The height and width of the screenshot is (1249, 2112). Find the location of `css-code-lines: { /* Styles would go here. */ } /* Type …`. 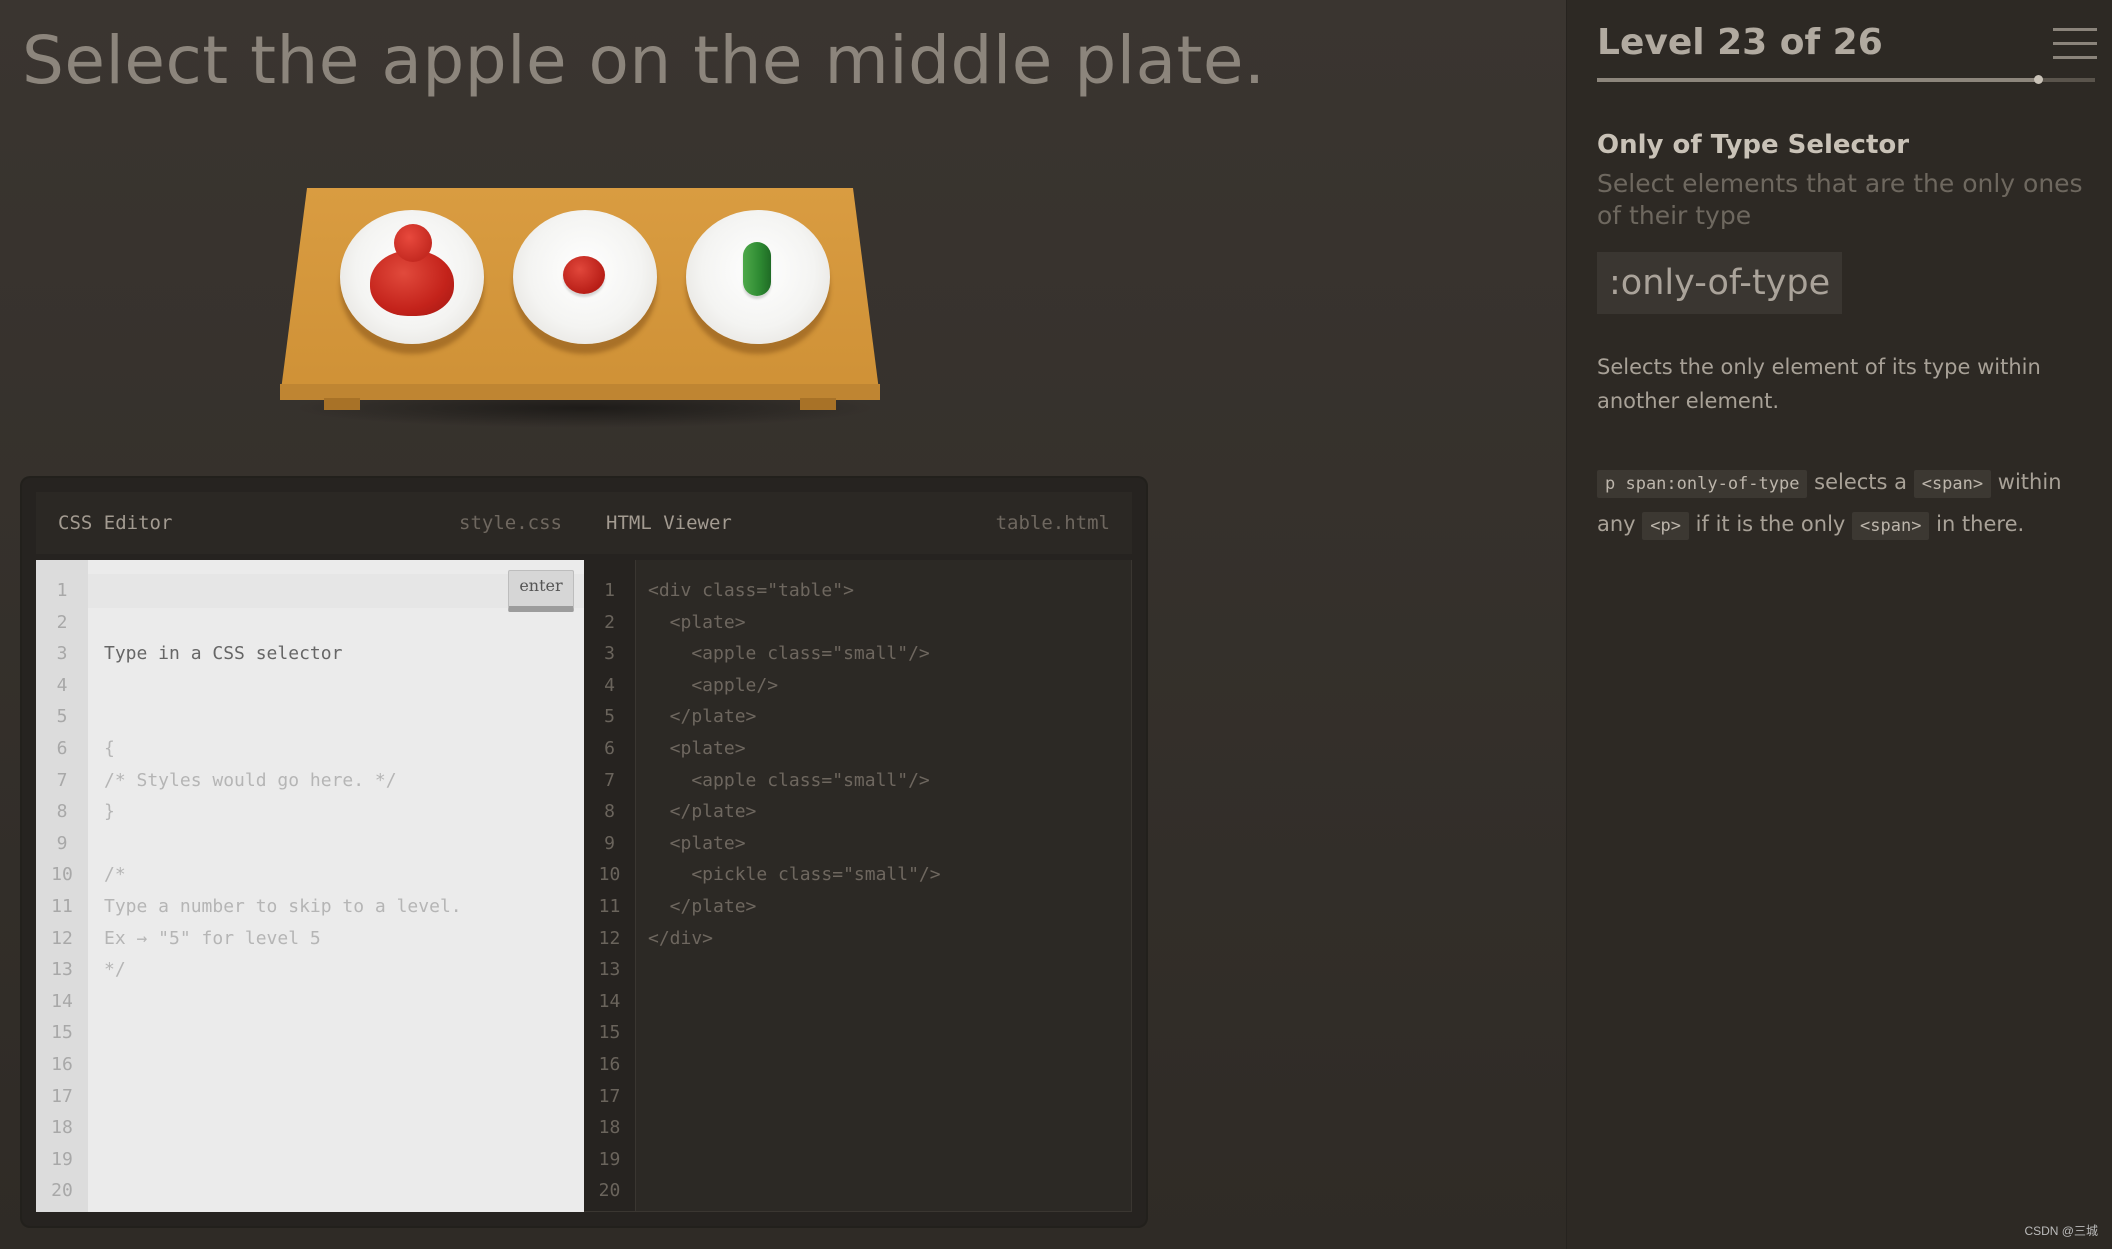

css-code-lines: { /* Styles would go here. */ } /* Type … is located at coordinates (283, 859).